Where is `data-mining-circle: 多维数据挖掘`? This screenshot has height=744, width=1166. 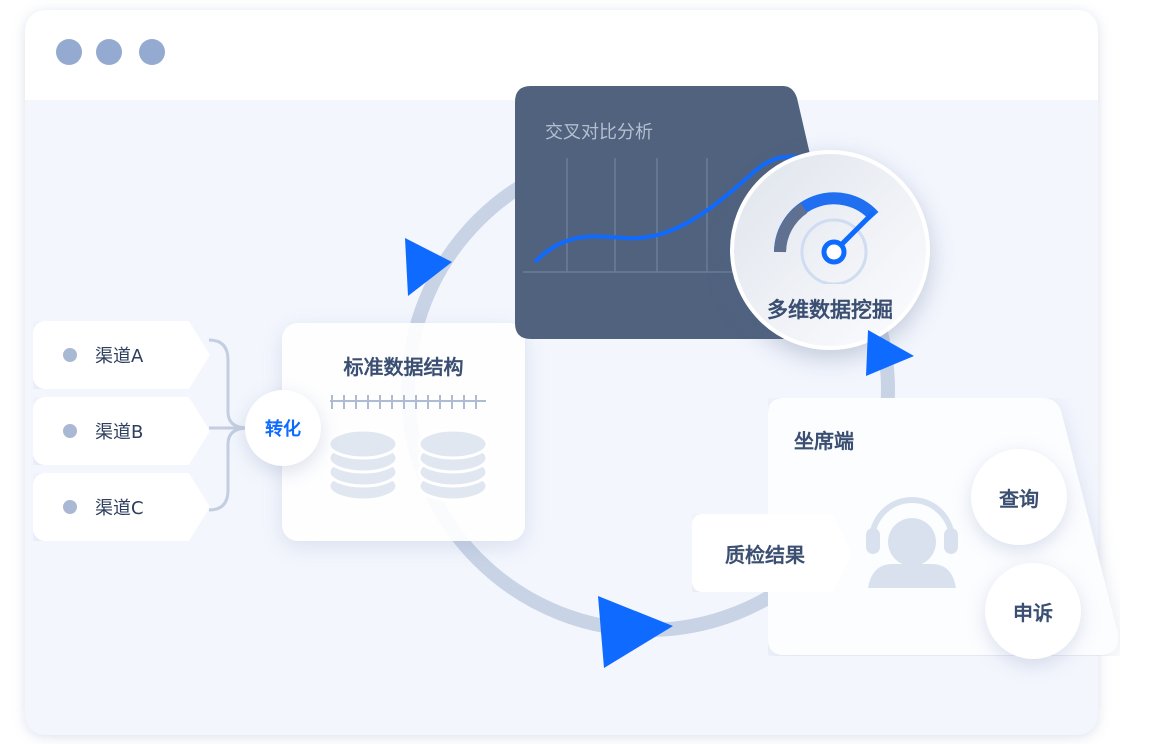 data-mining-circle: 多维数据挖掘 is located at coordinates (830, 250).